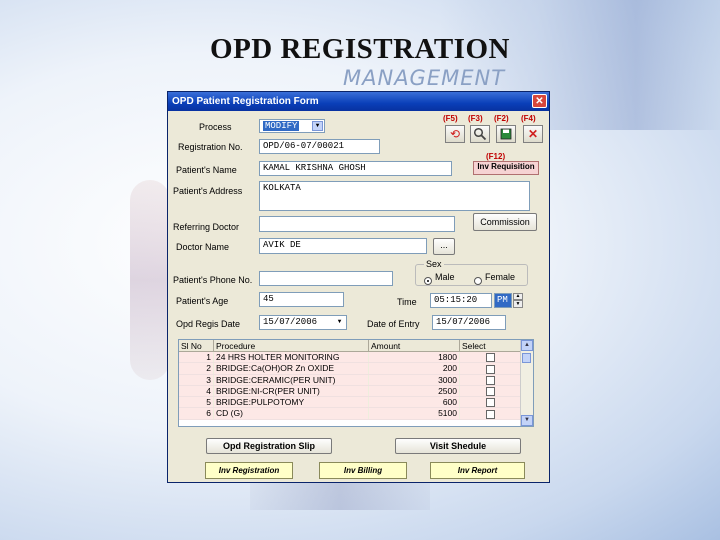  I want to click on entry-date-label: Date of Entry, so click(393, 324).